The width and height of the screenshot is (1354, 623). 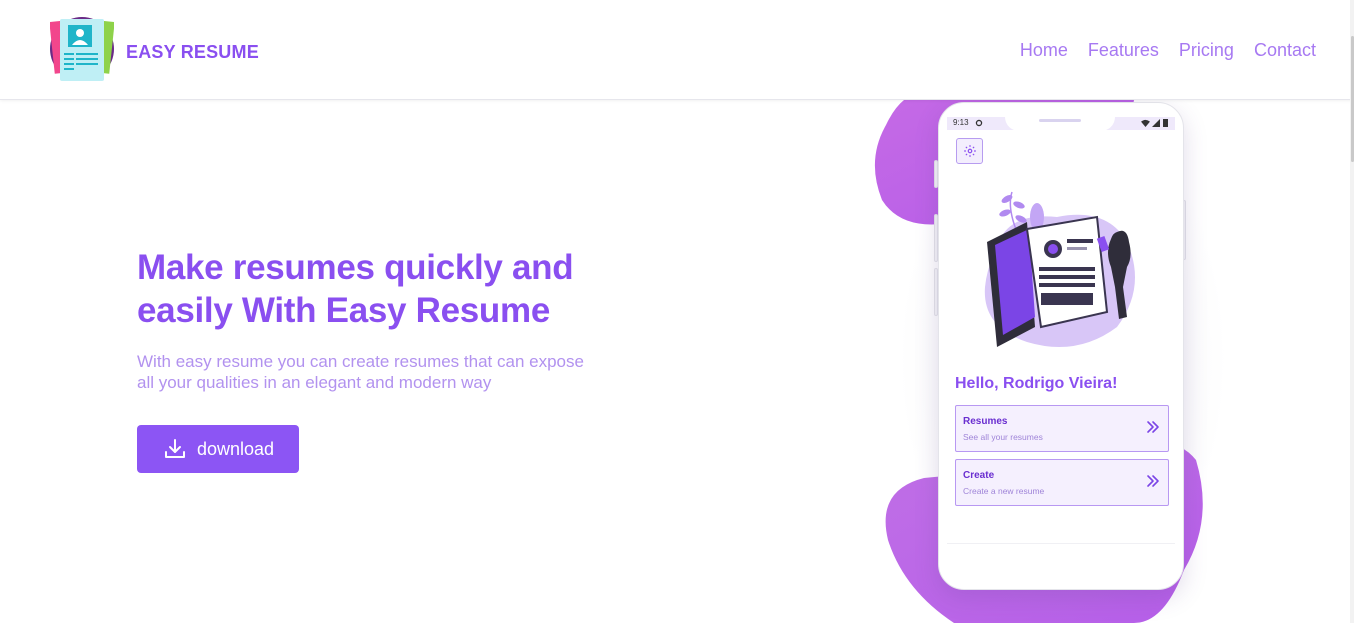 I want to click on download-icon, so click(x=175, y=448).